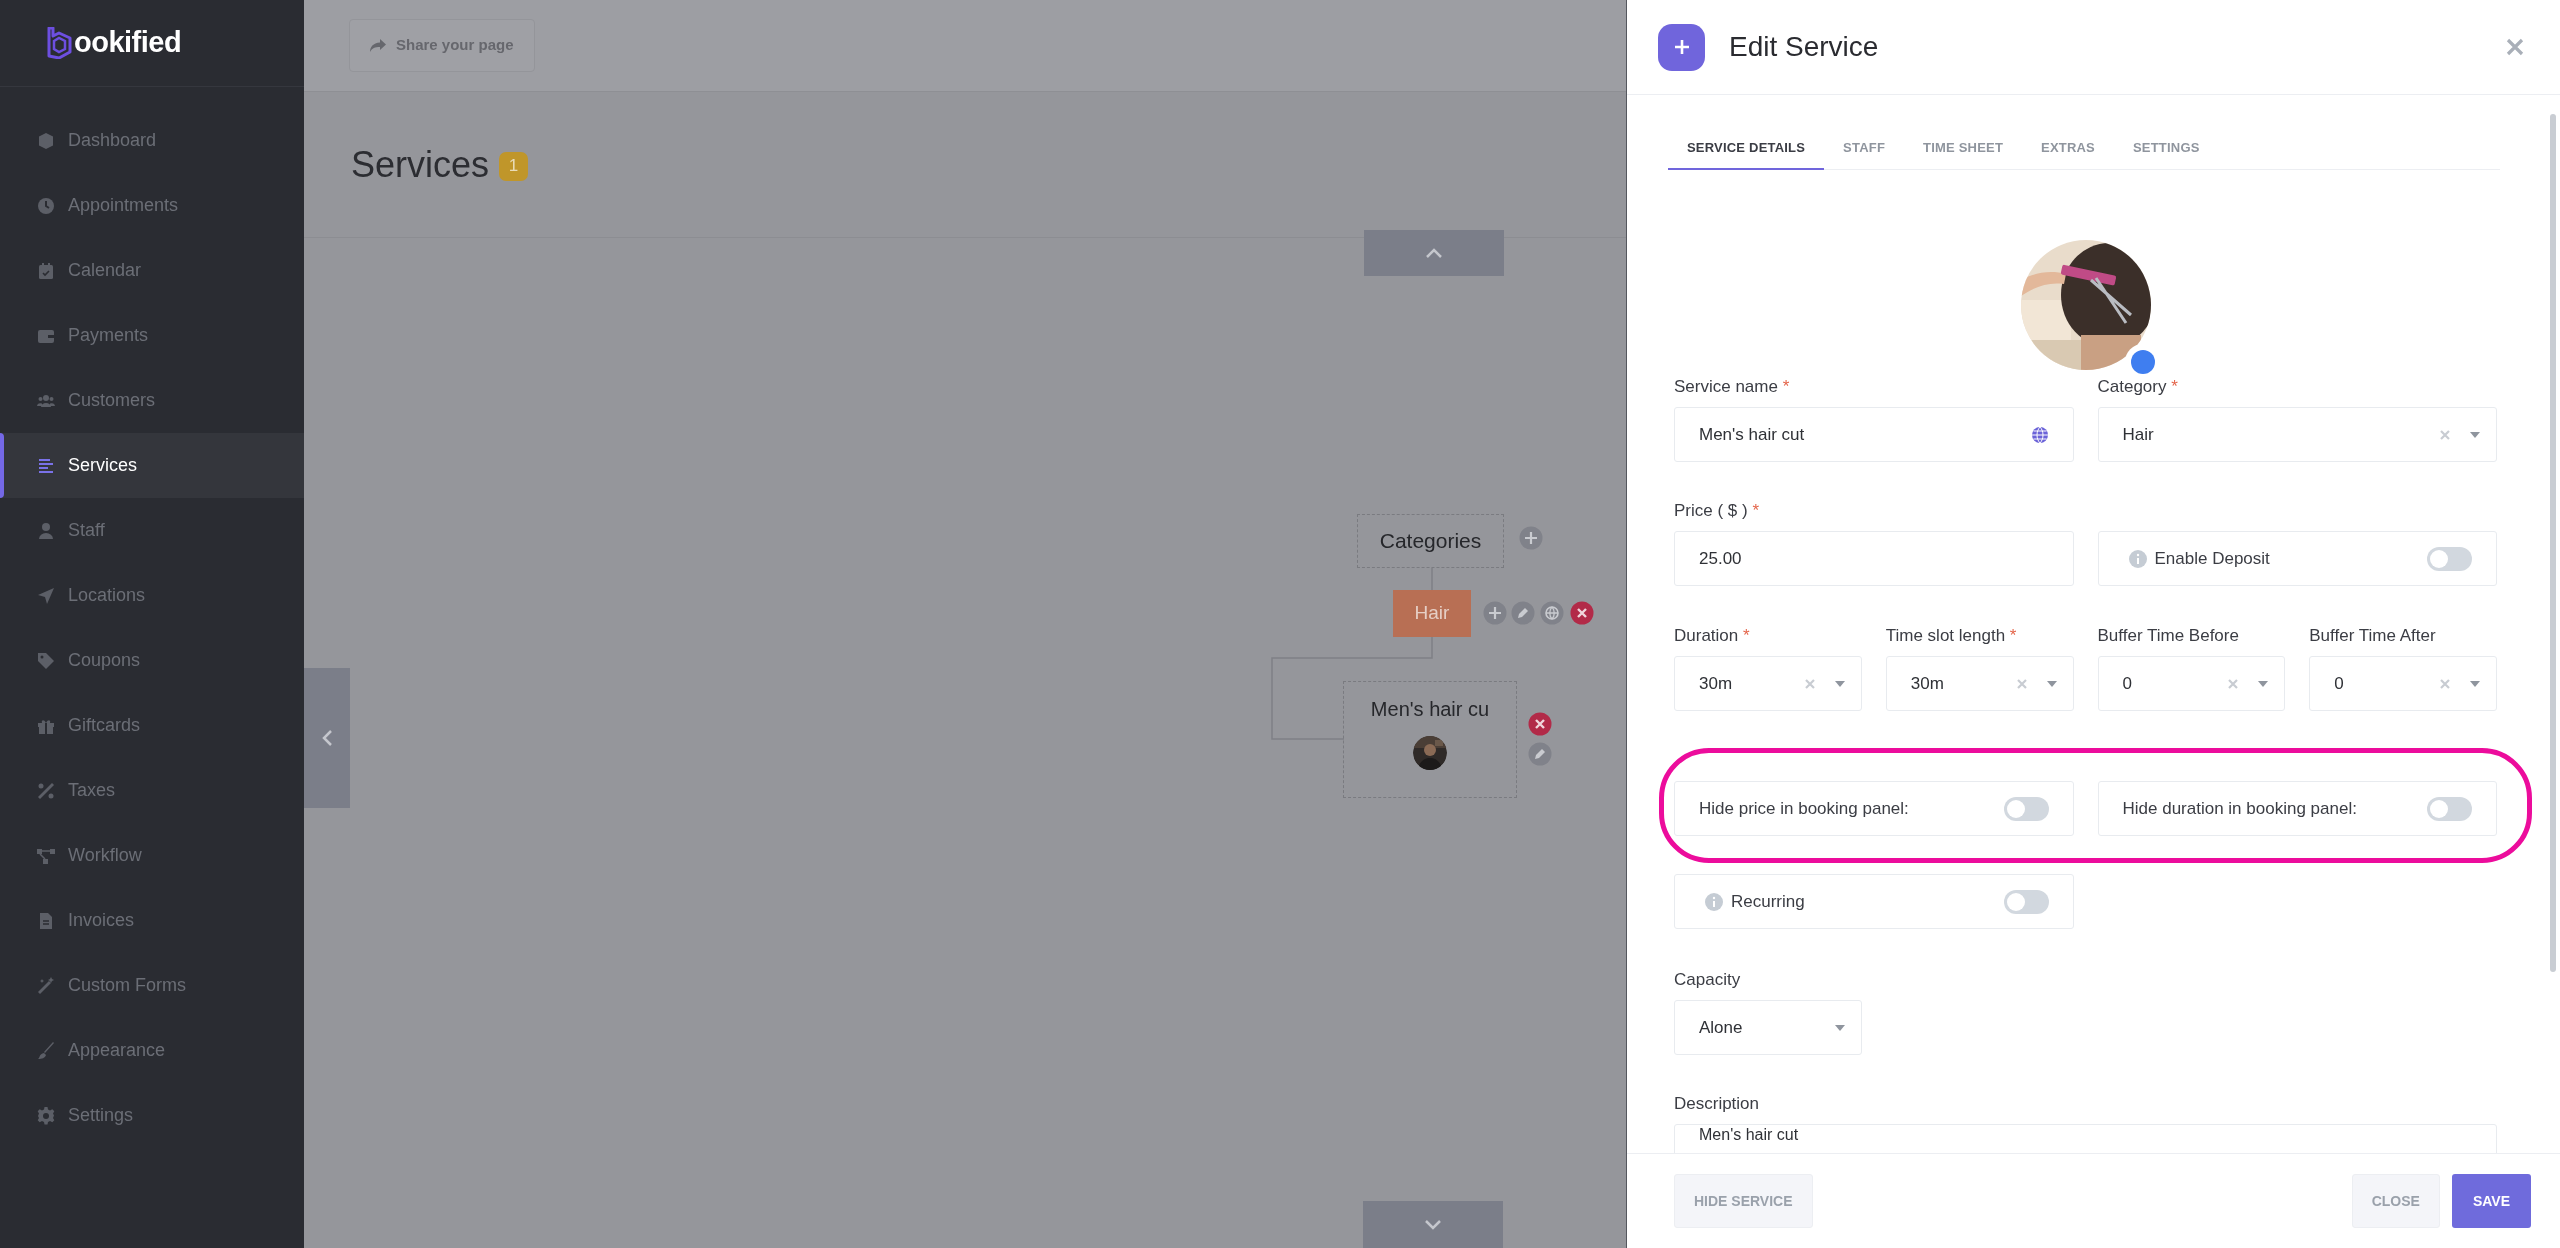 The width and height of the screenshot is (2560, 1248). What do you see at coordinates (128, 43) in the screenshot?
I see `logo-text: ookified` at bounding box center [128, 43].